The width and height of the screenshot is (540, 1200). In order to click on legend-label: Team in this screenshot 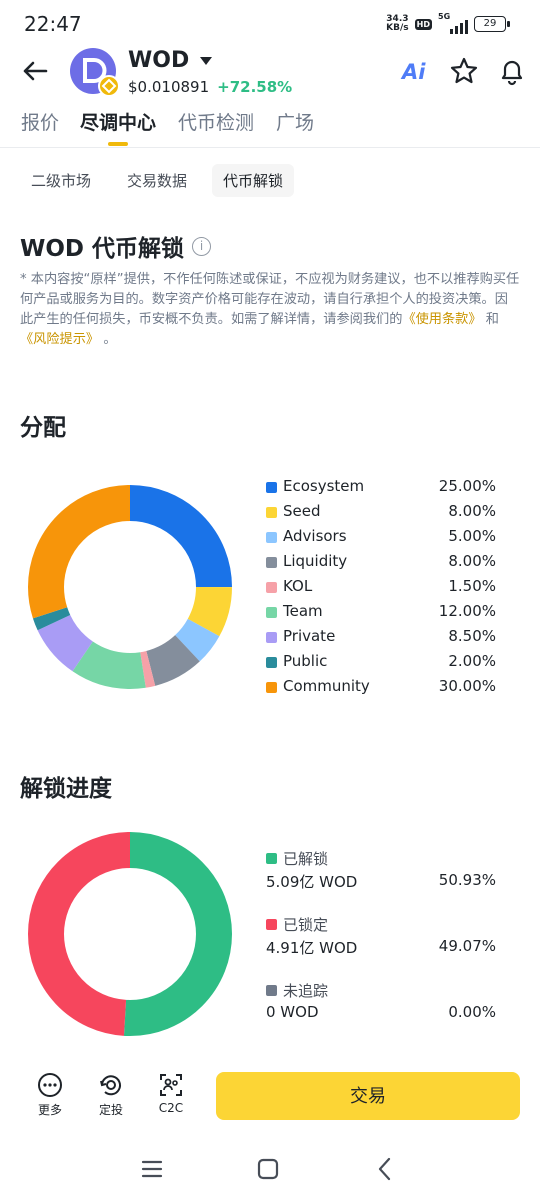, I will do `click(303, 611)`.